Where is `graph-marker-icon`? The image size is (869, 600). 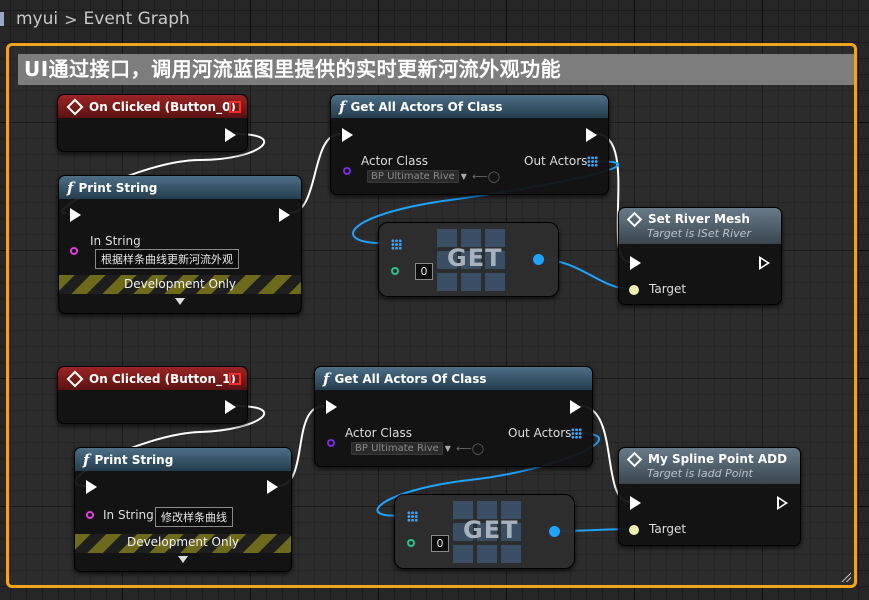
graph-marker-icon is located at coordinates (2, 19).